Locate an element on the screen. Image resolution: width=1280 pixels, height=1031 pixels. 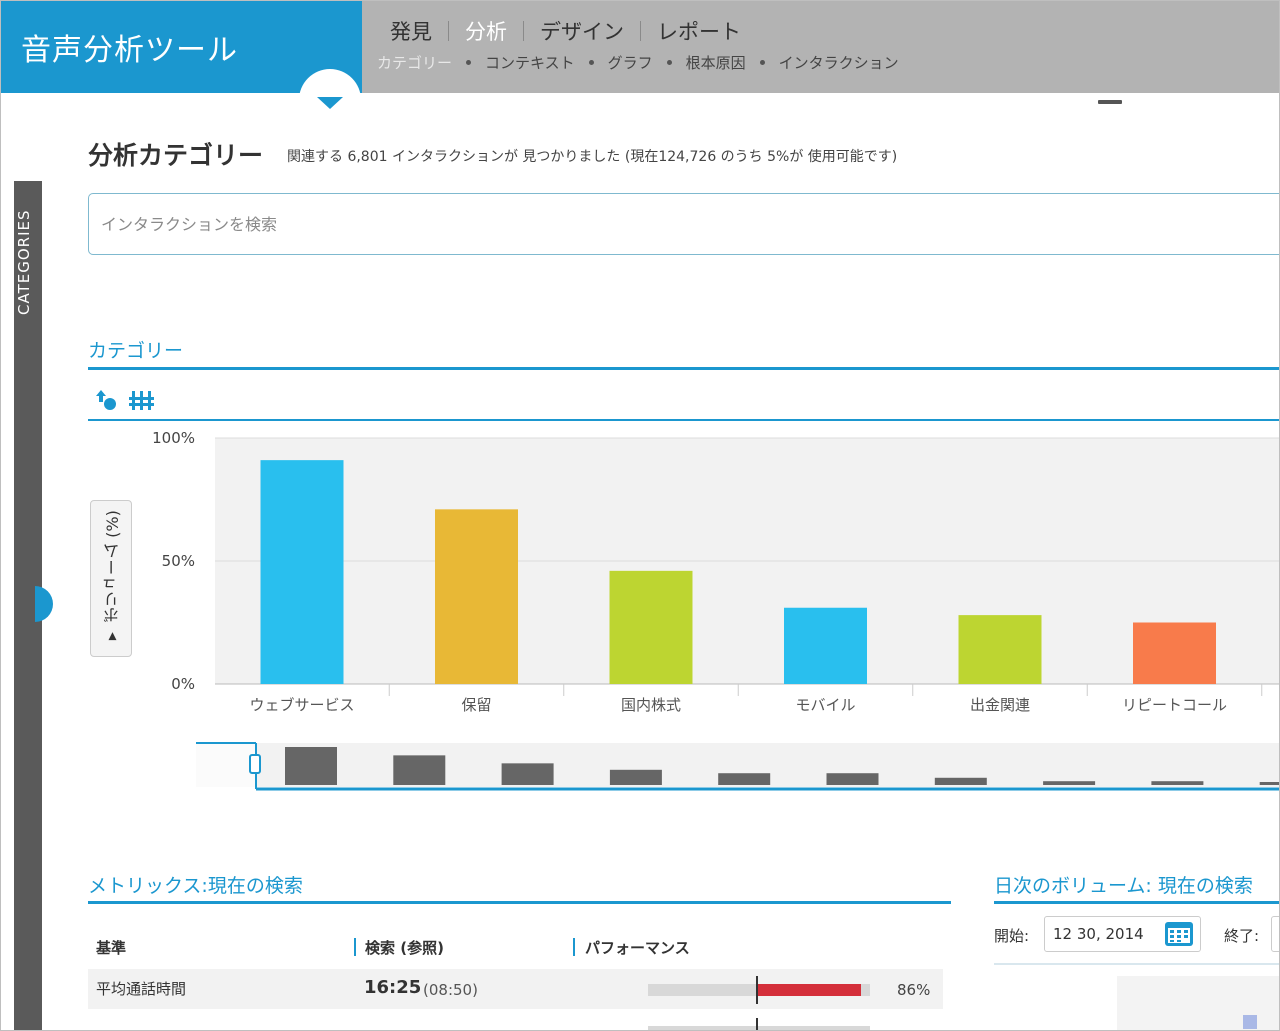
filter-columns-graphic is located at coordinates (141, 400).